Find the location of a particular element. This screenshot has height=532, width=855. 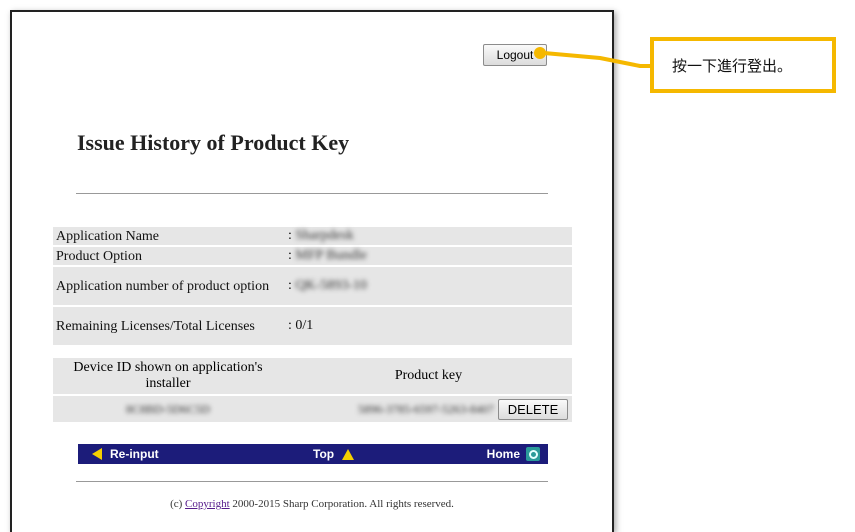

callout-box: 按一下進行登出。 is located at coordinates (743, 65).